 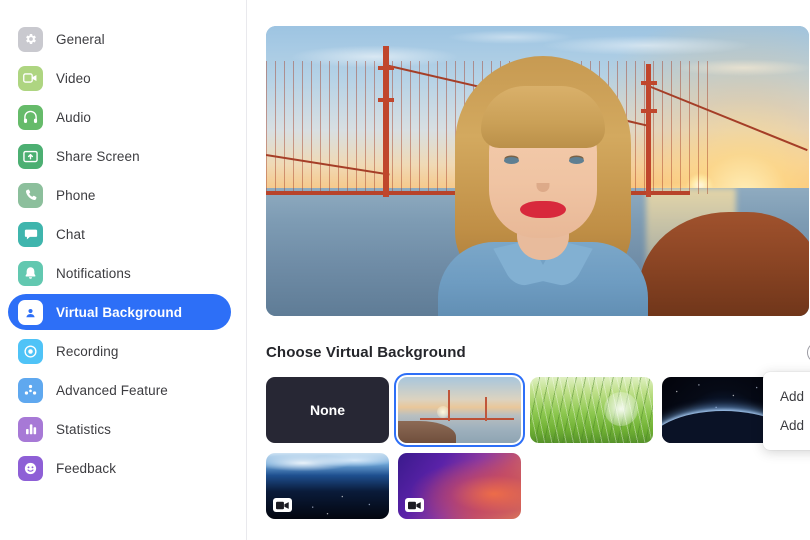 I want to click on sidebar-item-label: Video, so click(x=73, y=78).